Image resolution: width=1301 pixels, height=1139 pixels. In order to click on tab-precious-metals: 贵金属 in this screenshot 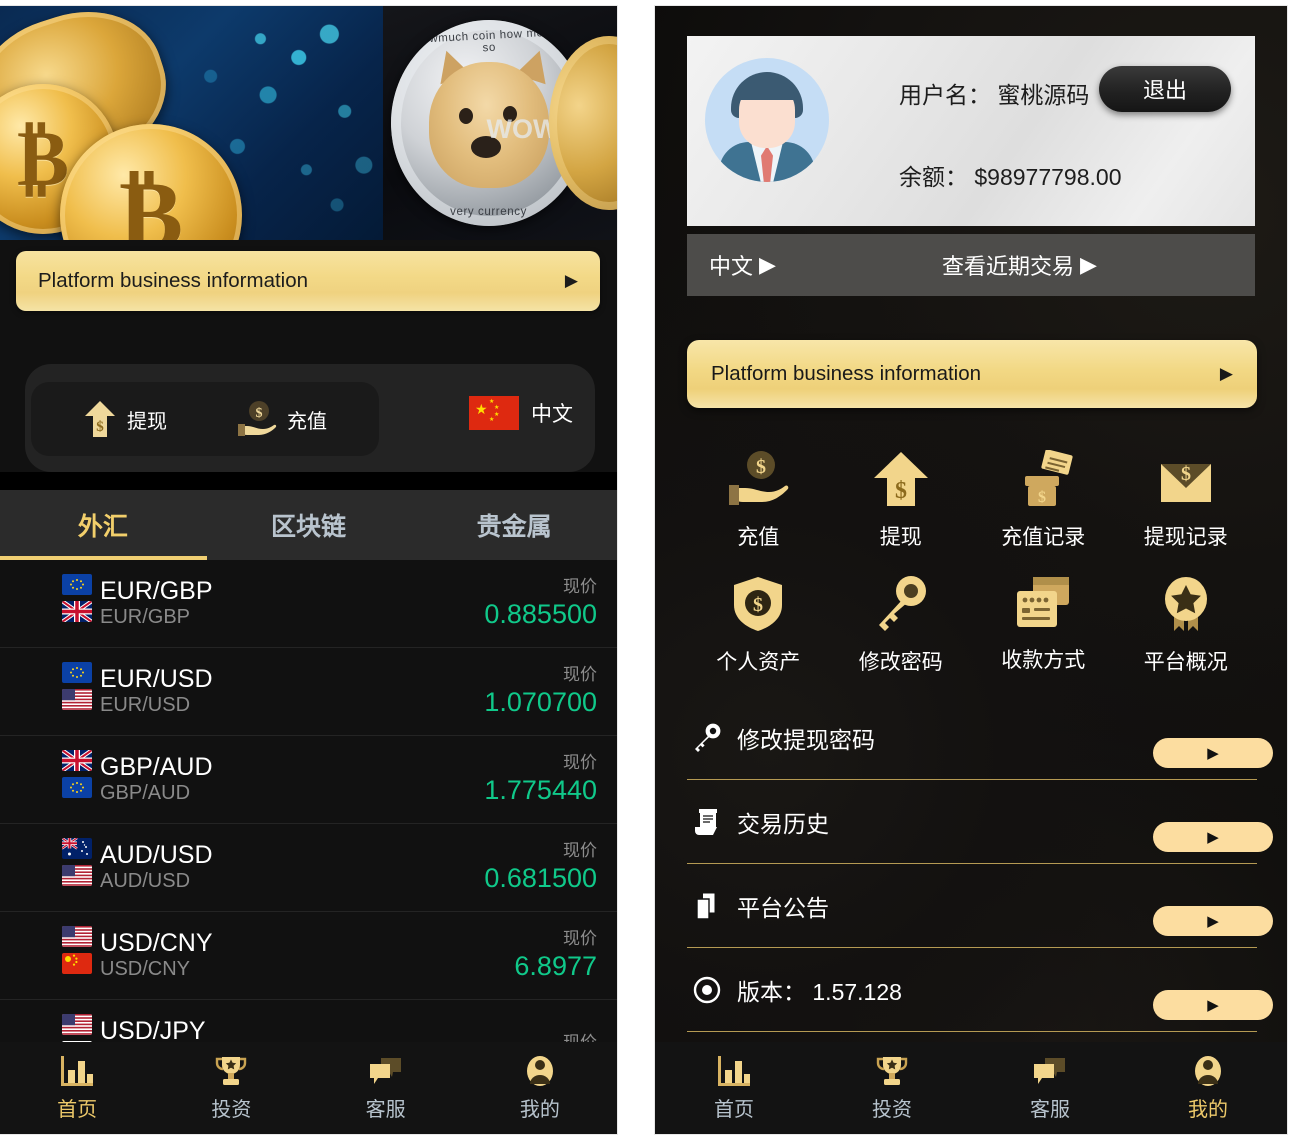, I will do `click(514, 525)`.